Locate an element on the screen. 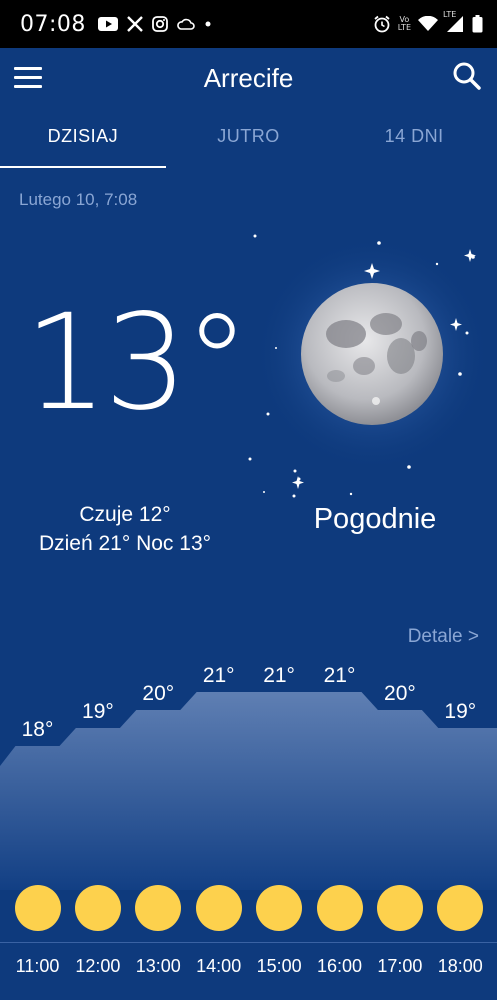 The width and height of the screenshot is (497, 1000). hourly-time-label: 11:00 is located at coordinates (37, 966).